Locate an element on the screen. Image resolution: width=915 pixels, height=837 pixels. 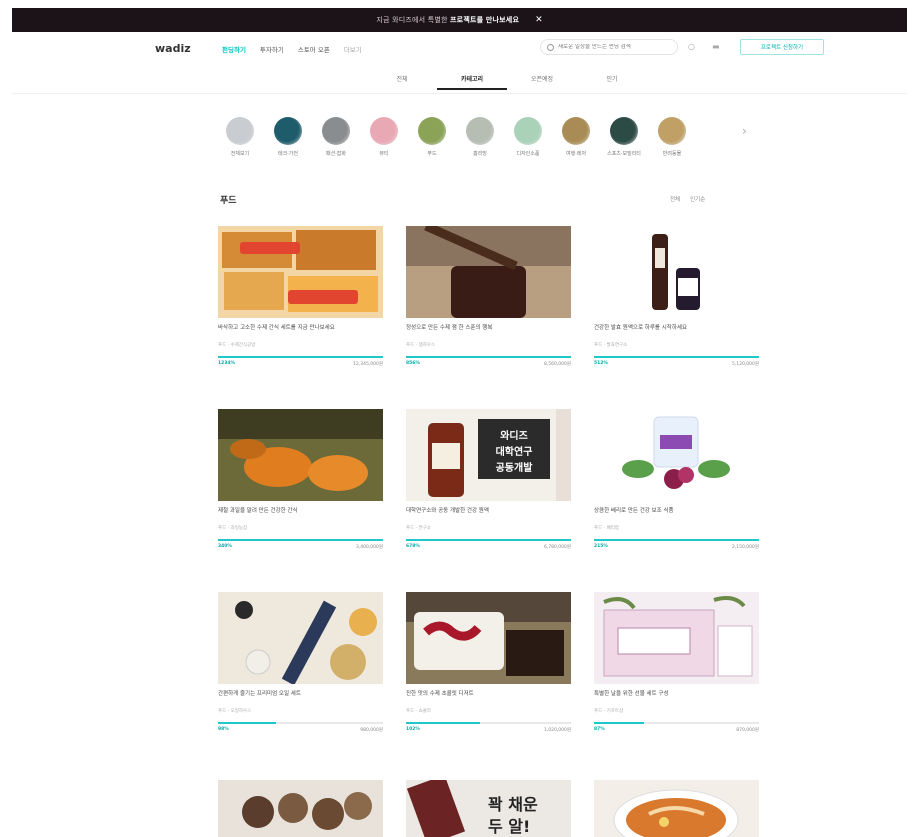
product-title: 간편하게 즐기는 프리미엄 오일 세트 is located at coordinates (300, 698).